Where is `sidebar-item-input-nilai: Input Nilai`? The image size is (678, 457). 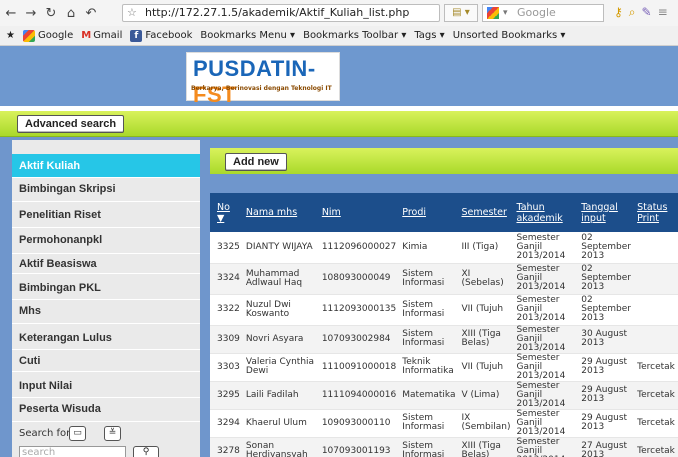 sidebar-item-input-nilai: Input Nilai is located at coordinates (106, 385).